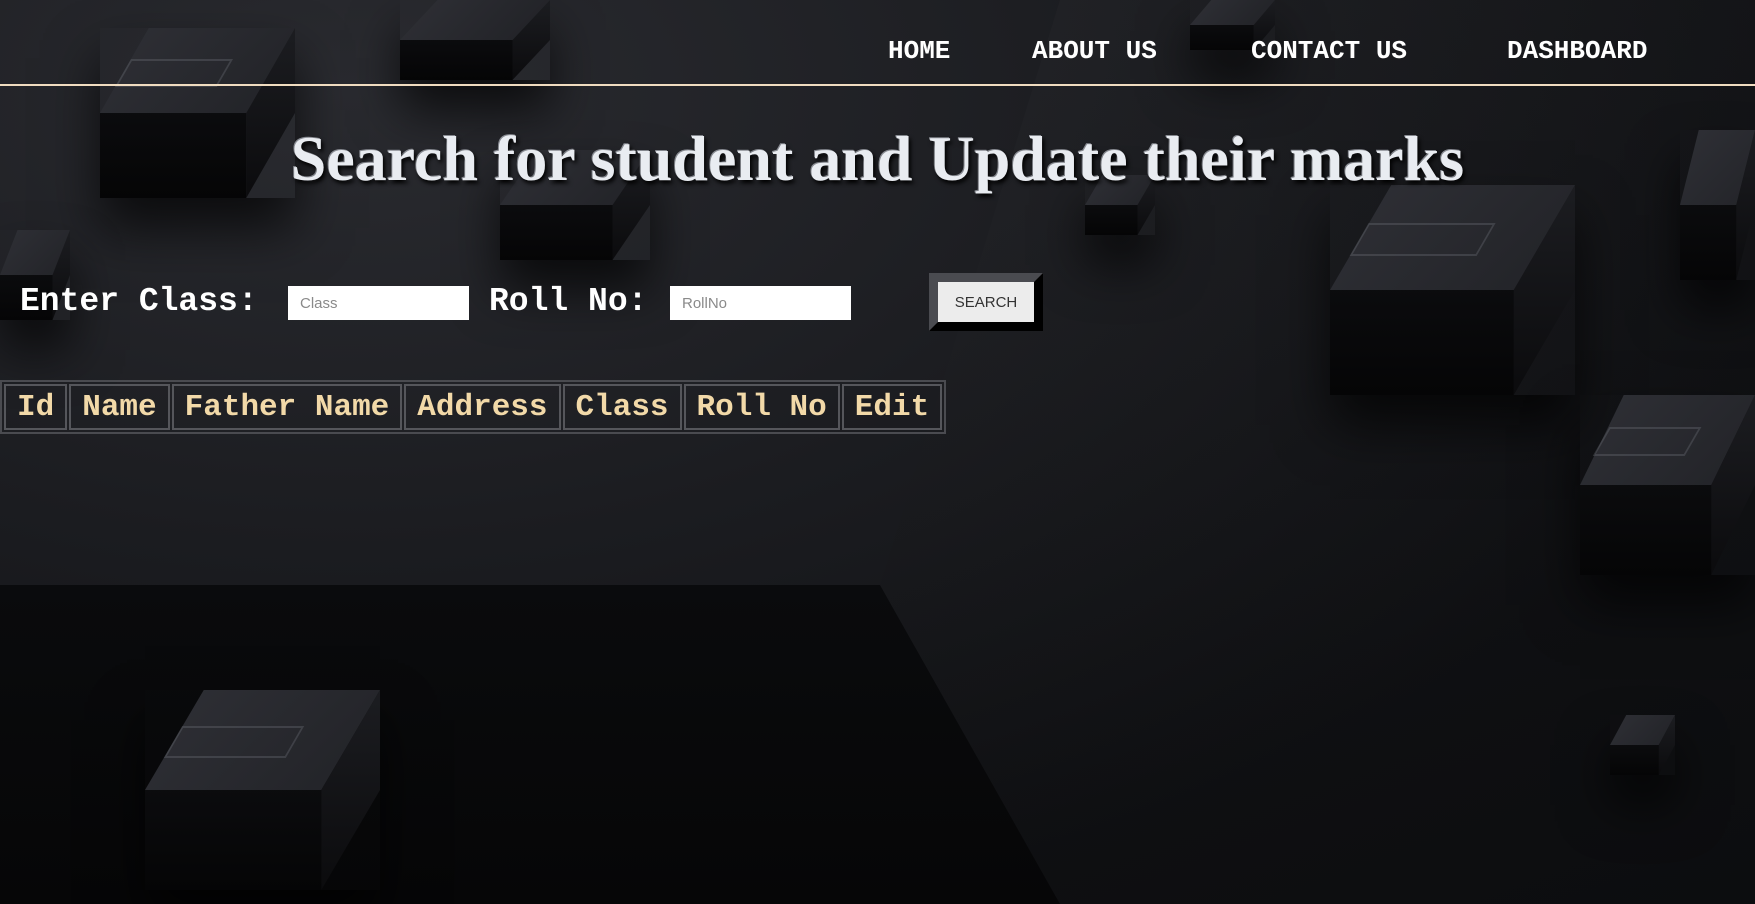 This screenshot has width=1755, height=904. Describe the element at coordinates (1329, 51) in the screenshot. I see `nav-contact-us-link: CONTACT US` at that location.